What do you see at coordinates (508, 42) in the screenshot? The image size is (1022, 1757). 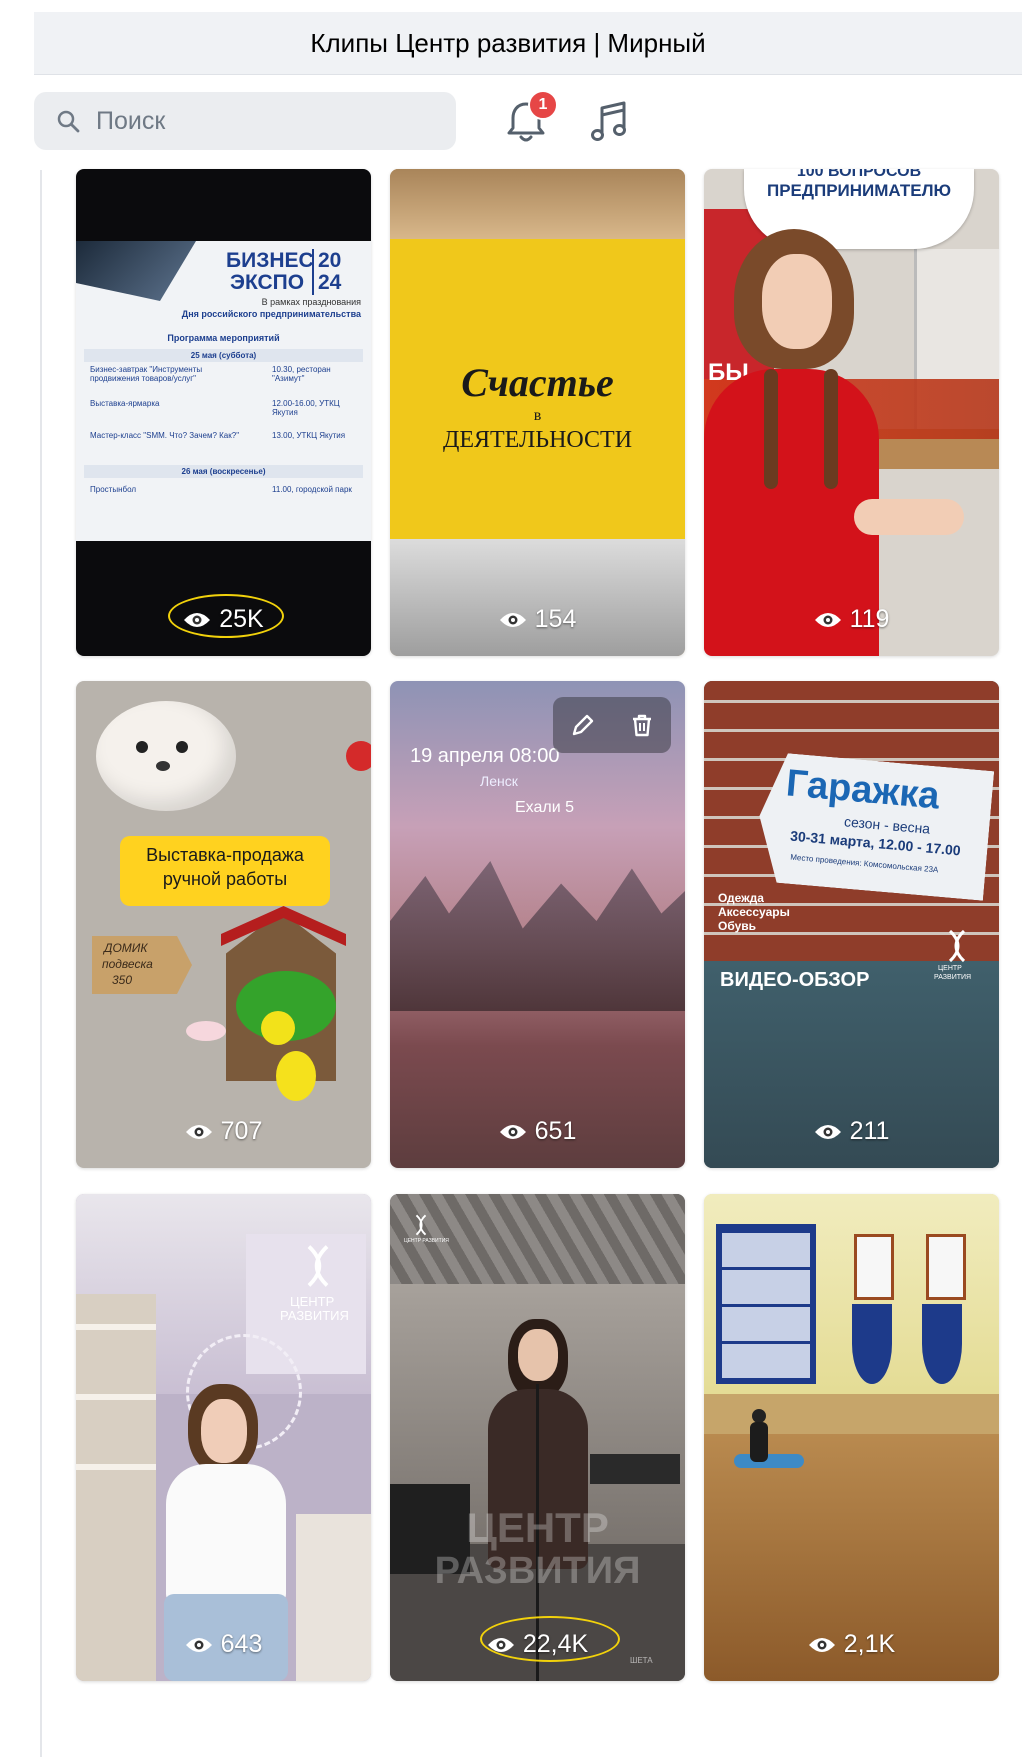 I see `window-title: Клипы Центр развития | Мирный` at bounding box center [508, 42].